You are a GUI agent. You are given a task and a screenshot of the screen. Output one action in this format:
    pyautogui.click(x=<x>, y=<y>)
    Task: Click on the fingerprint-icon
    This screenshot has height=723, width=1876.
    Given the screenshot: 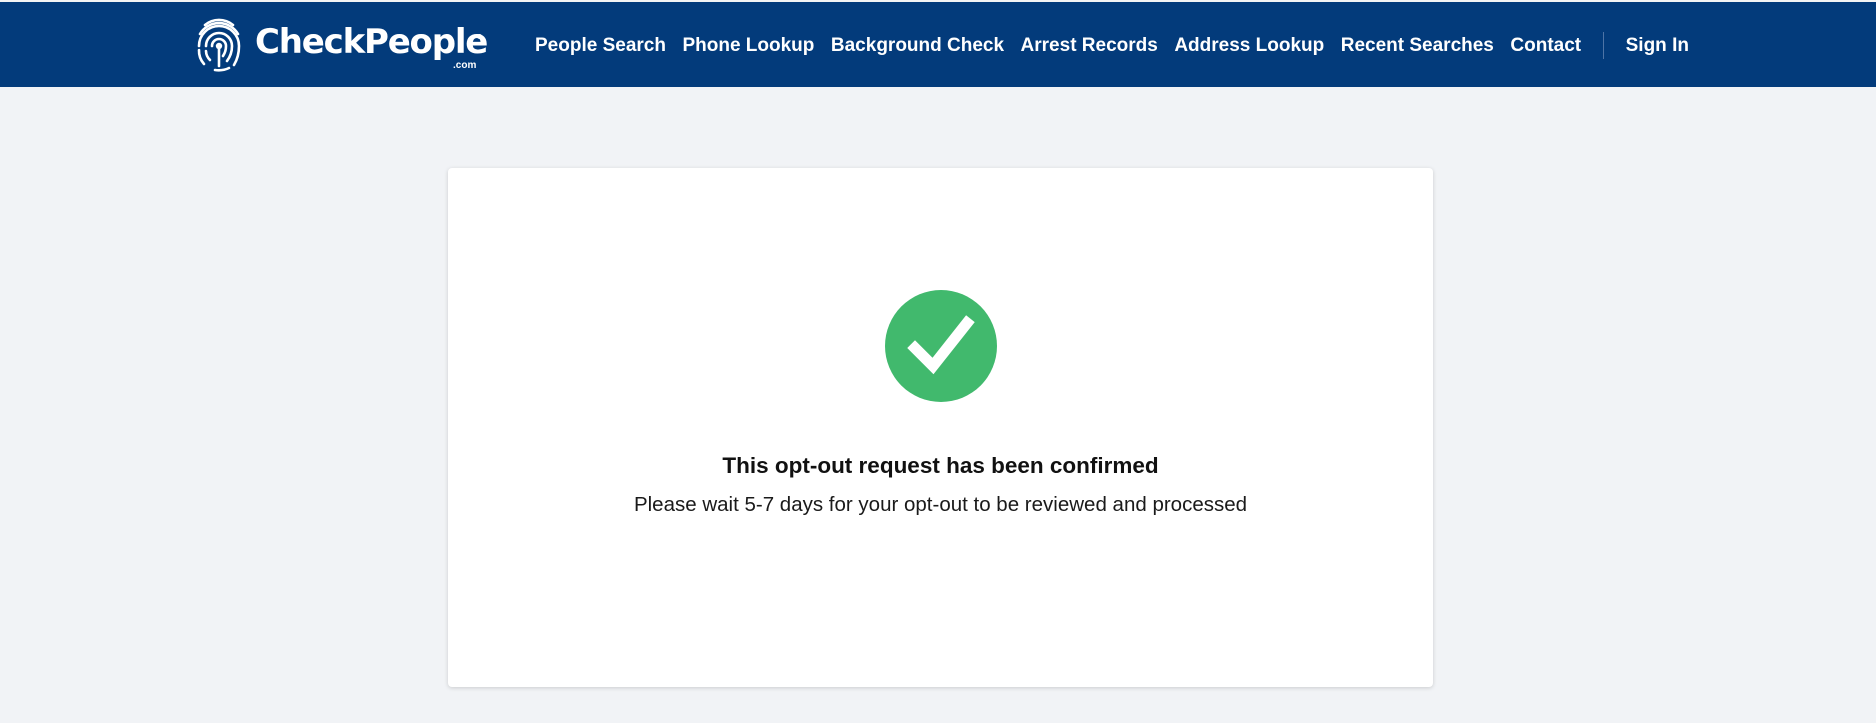 What is the action you would take?
    pyautogui.click(x=219, y=45)
    